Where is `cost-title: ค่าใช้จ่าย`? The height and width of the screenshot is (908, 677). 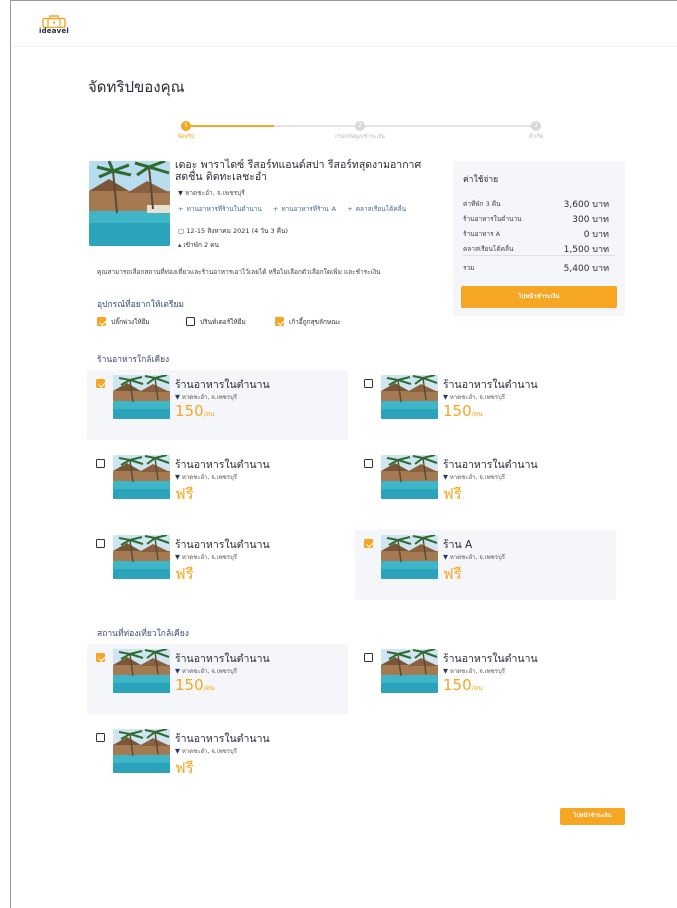
cost-title: ค่าใช้จ่าย is located at coordinates (481, 180).